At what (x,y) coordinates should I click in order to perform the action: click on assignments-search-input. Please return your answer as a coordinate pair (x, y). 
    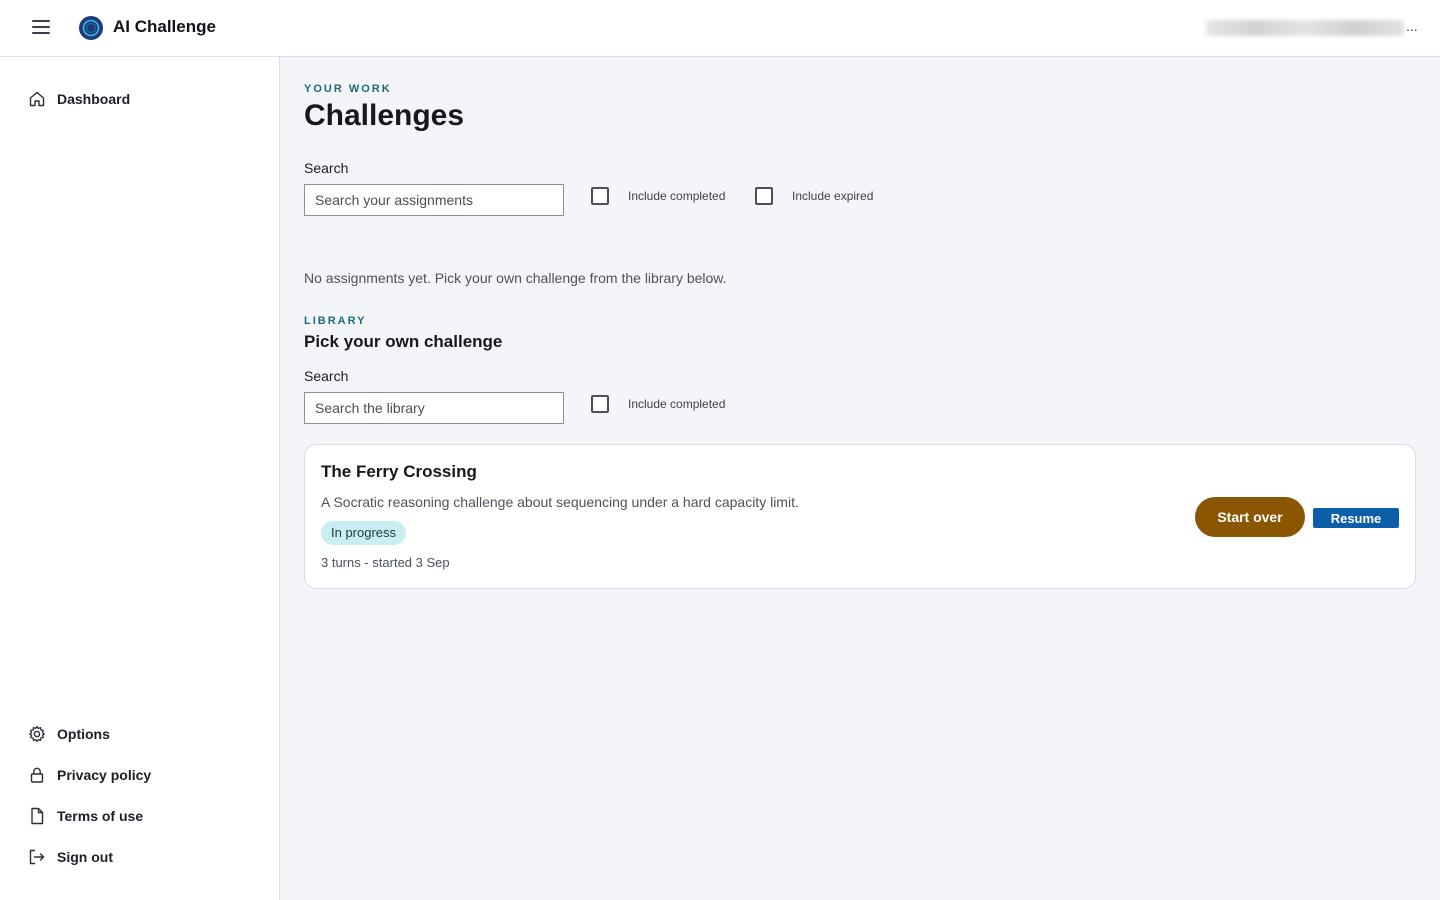
    Looking at the image, I should click on (434, 200).